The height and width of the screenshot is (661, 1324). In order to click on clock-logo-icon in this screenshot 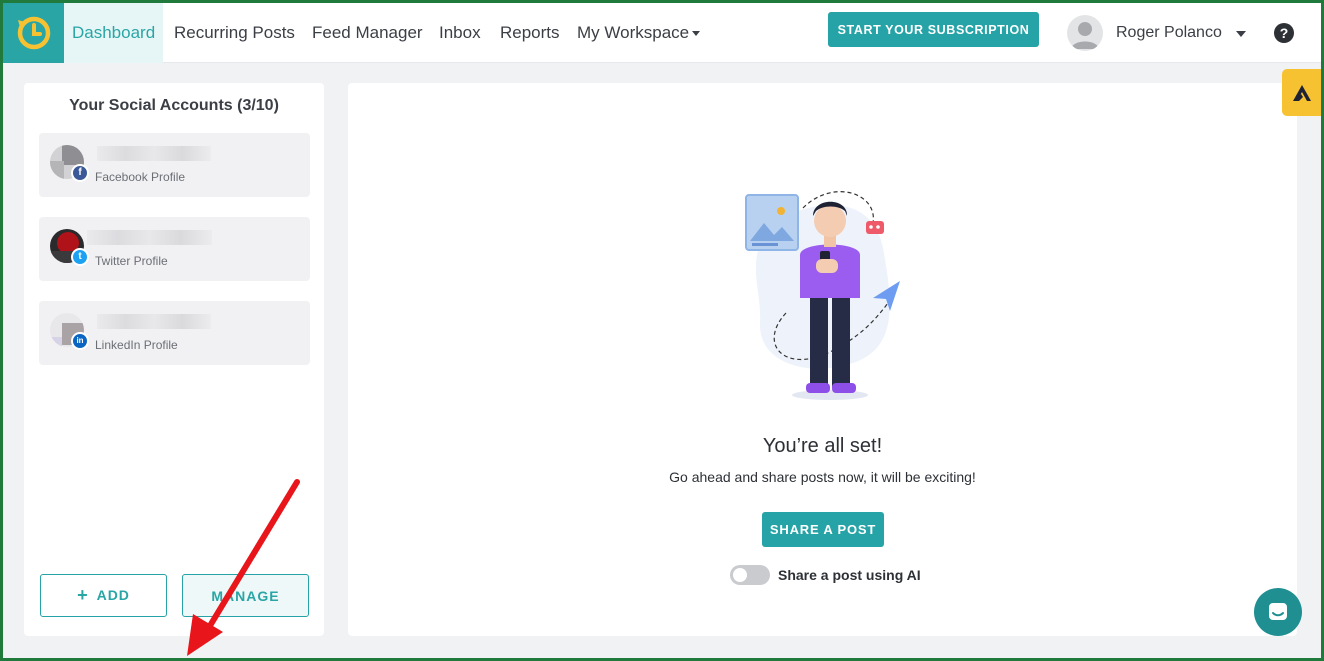, I will do `click(33, 33)`.